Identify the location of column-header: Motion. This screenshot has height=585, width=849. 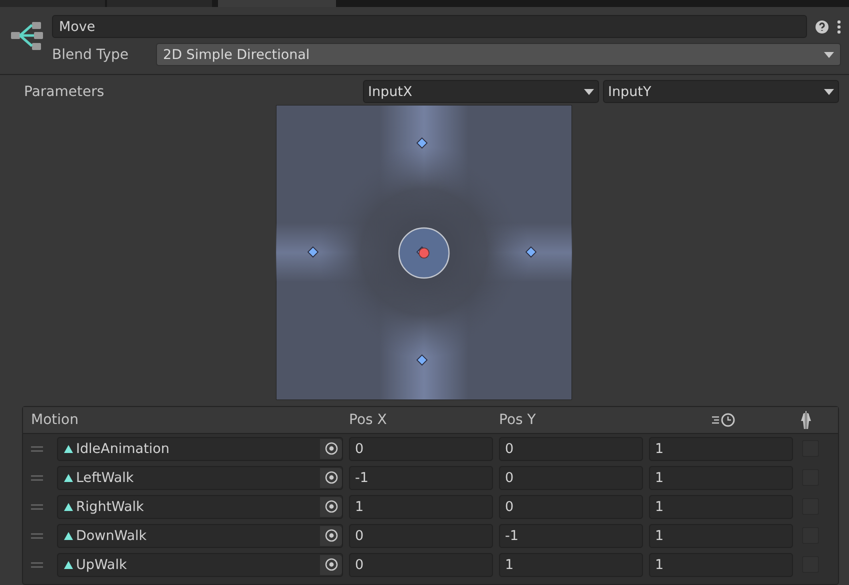
(55, 420).